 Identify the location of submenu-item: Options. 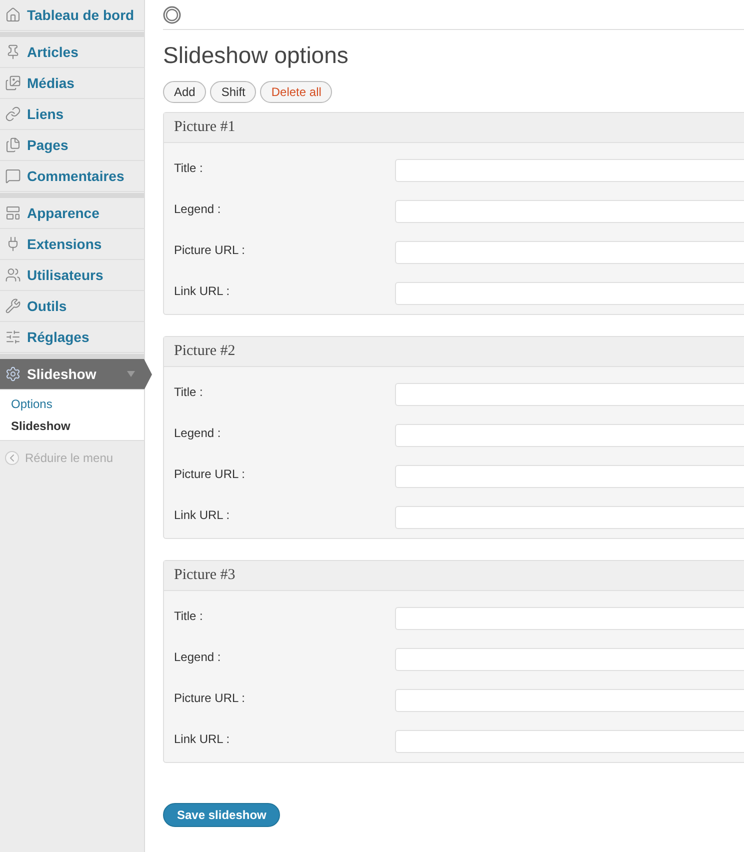
(72, 404).